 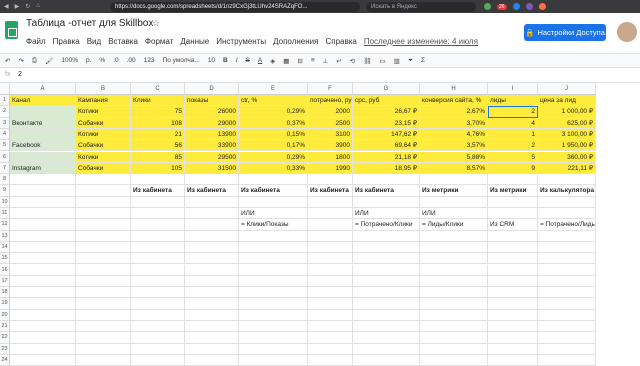 I want to click on table-cell: 85, so click(x=158, y=157).